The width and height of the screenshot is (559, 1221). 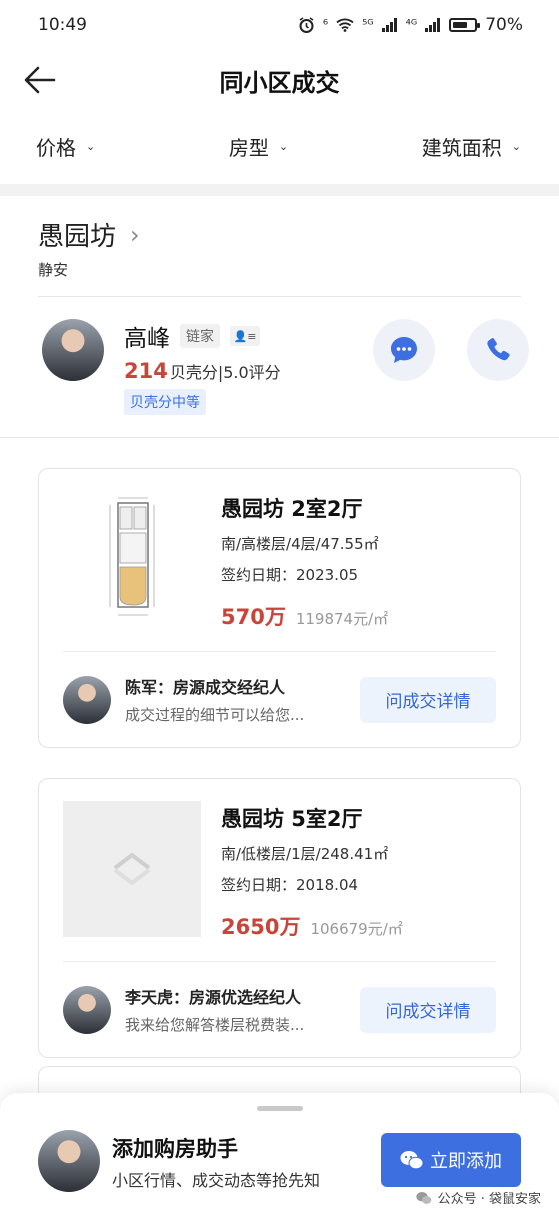 I want to click on placeholder-icon, so click(x=132, y=869).